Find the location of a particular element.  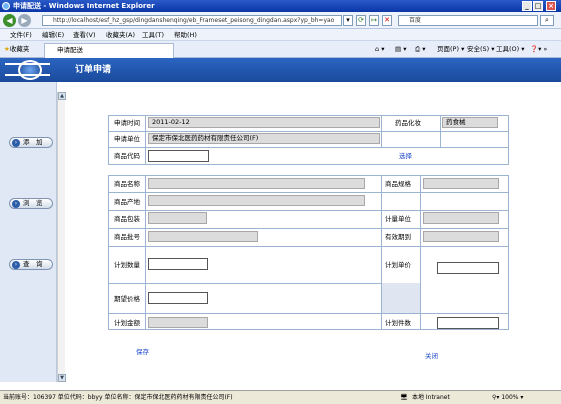

apply-unit-field: 保定市保北医药药材有限责任公司(F) is located at coordinates (264, 138).